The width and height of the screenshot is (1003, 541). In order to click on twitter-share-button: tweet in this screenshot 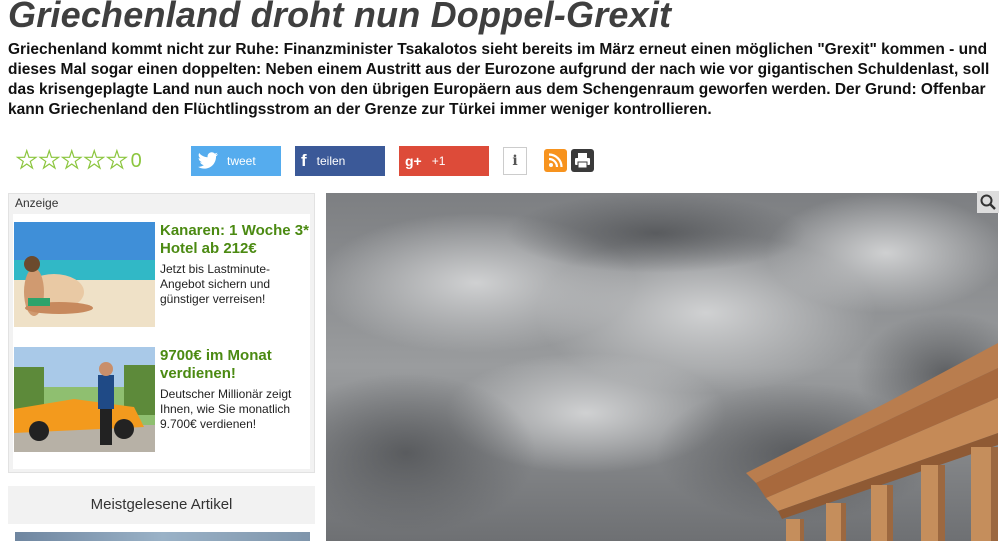, I will do `click(236, 161)`.